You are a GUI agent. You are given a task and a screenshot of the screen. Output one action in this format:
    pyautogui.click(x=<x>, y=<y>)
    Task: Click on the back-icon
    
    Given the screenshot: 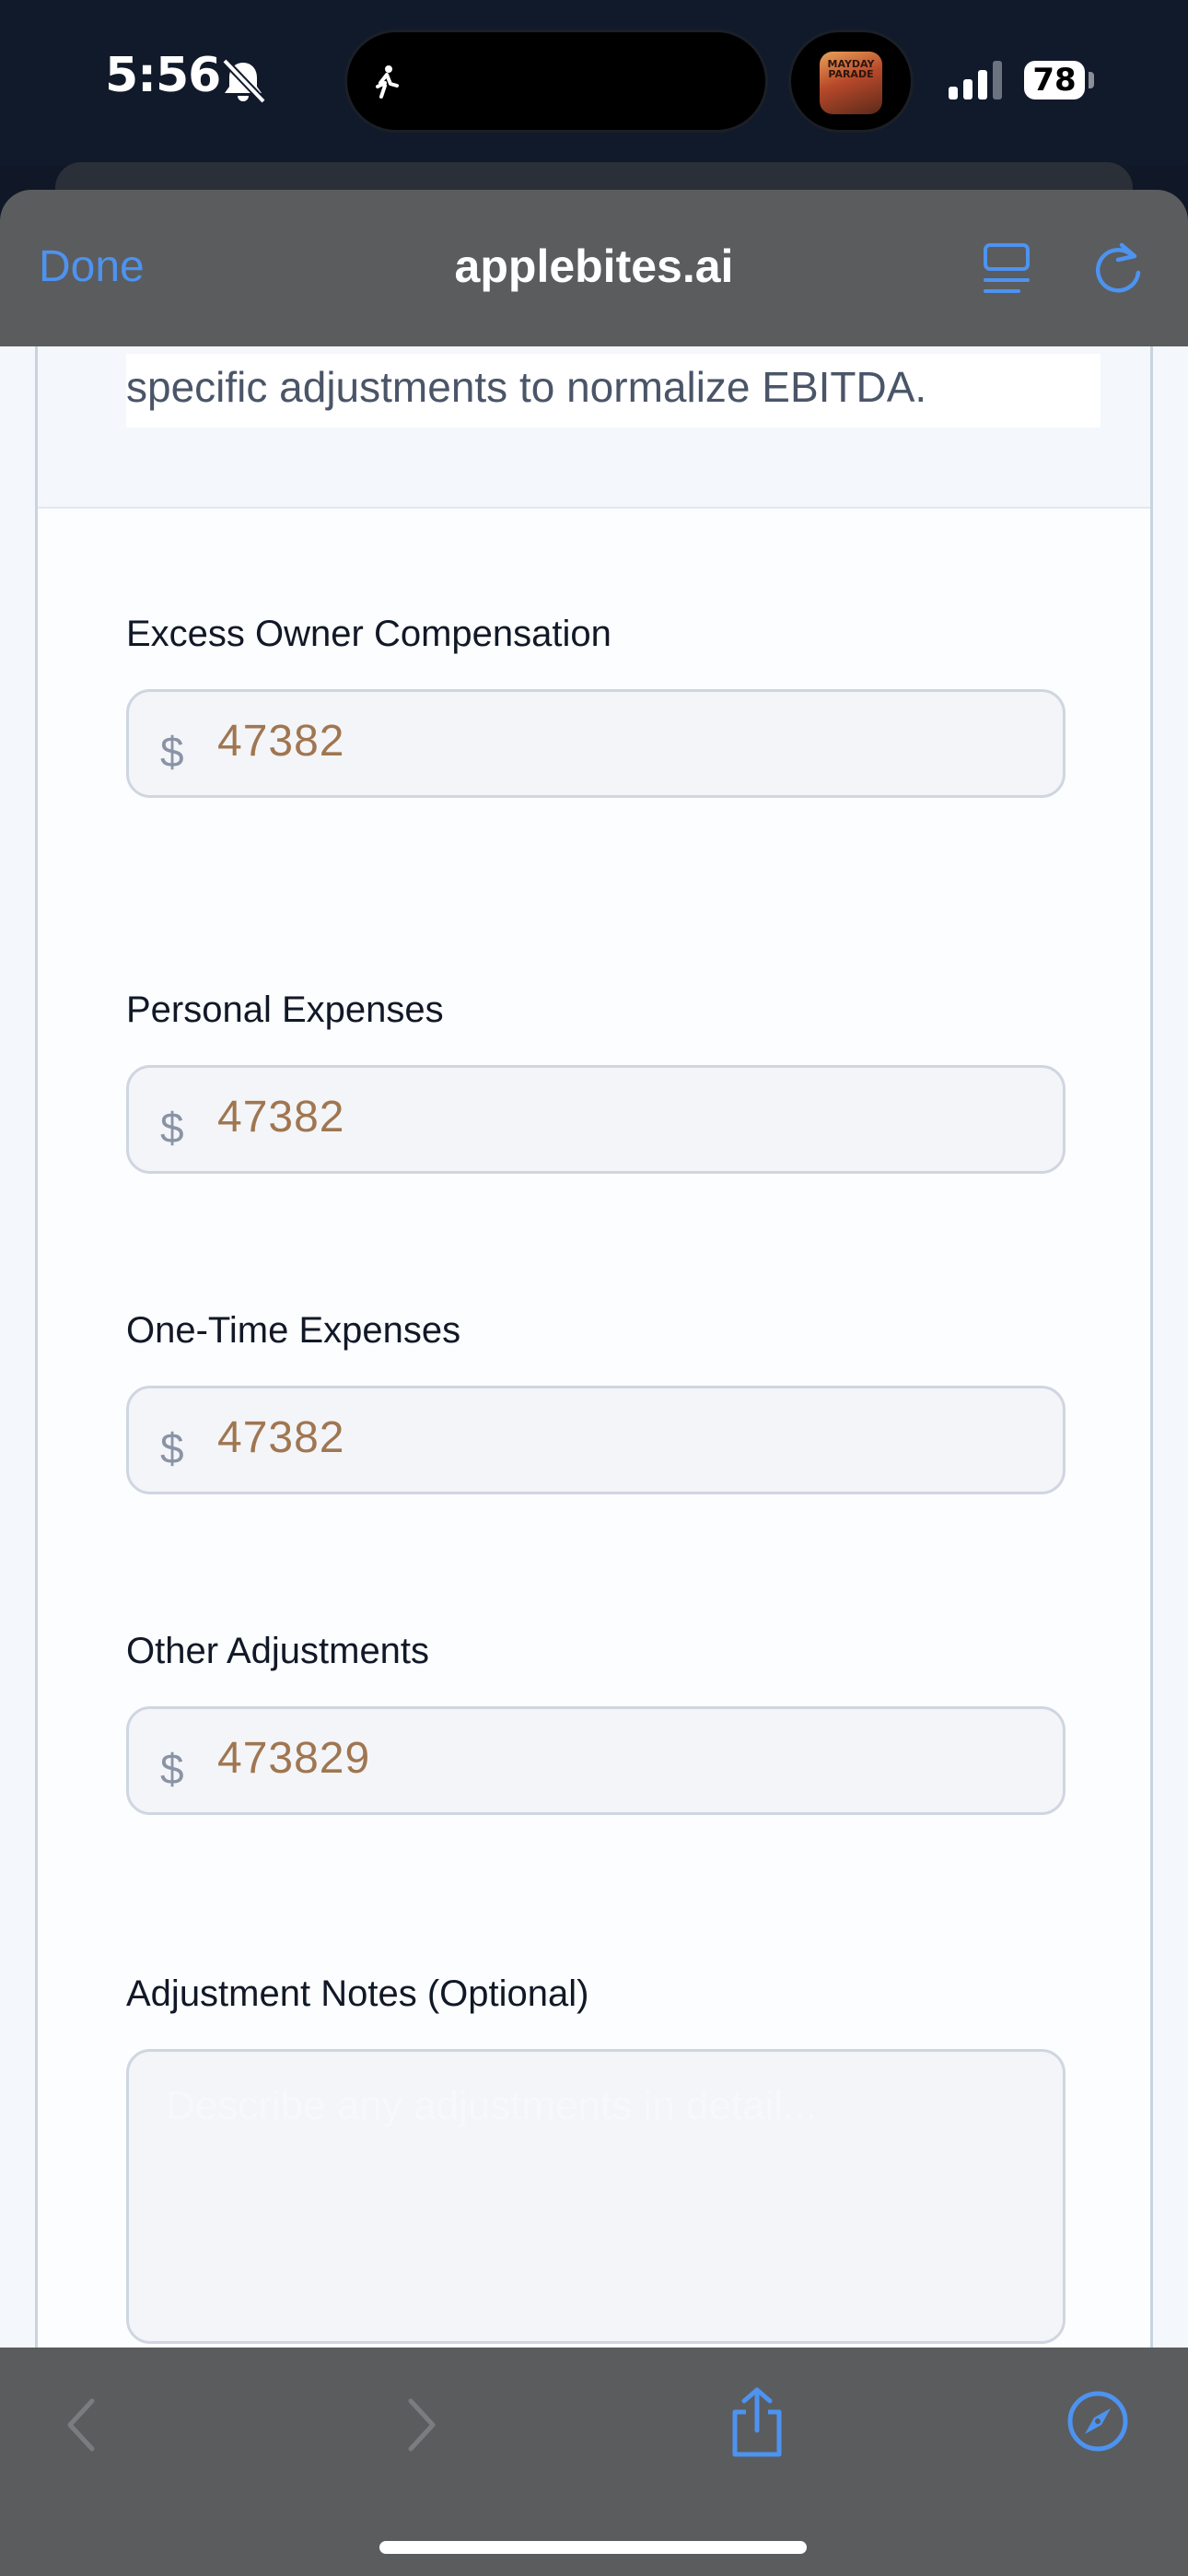 What is the action you would take?
    pyautogui.click(x=80, y=2424)
    